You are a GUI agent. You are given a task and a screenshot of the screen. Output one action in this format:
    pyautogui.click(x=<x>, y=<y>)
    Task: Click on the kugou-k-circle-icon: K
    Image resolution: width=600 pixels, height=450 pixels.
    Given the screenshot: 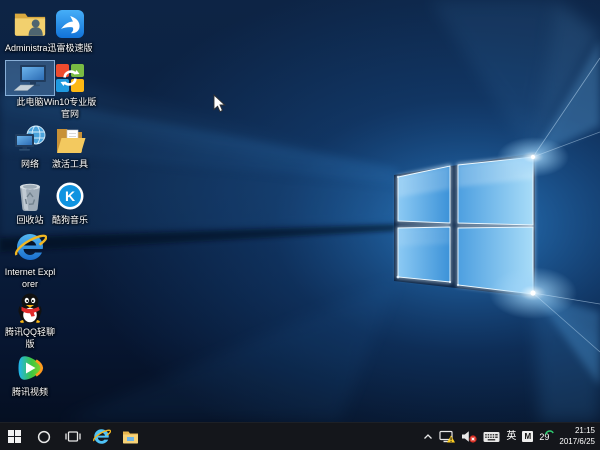 What is the action you would take?
    pyautogui.click(x=70, y=196)
    